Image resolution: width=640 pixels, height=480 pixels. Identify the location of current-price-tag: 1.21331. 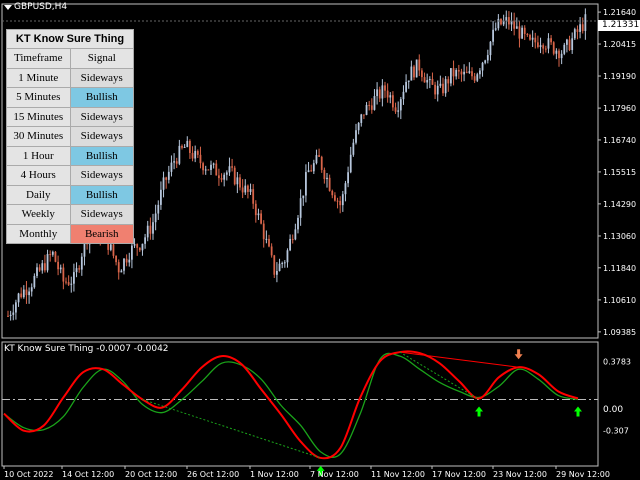
(619, 25).